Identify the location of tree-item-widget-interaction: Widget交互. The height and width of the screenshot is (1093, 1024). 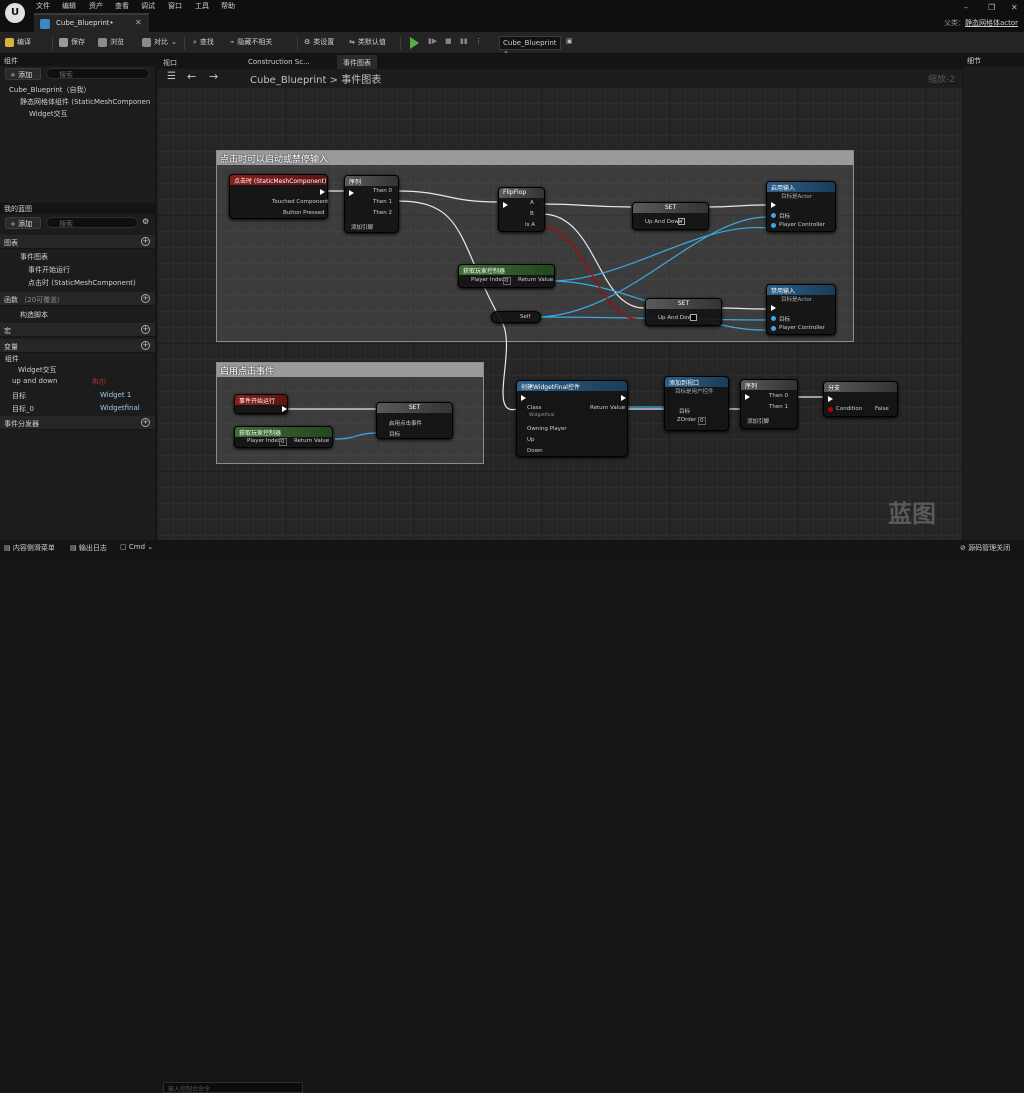
(48, 114).